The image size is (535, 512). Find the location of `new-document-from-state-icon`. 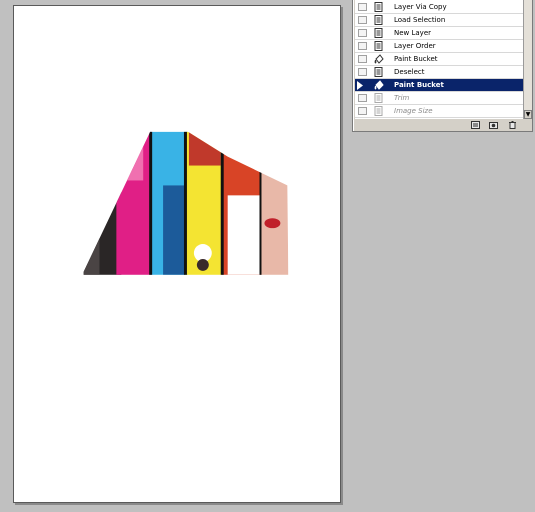

new-document-from-state-icon is located at coordinates (475, 125).